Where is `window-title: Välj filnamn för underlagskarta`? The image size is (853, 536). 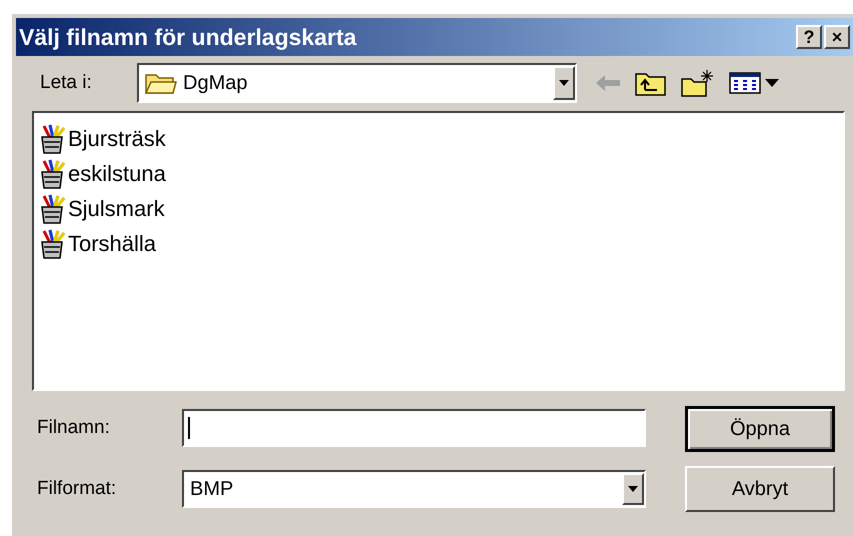 window-title: Välj filnamn för underlagskarta is located at coordinates (188, 37).